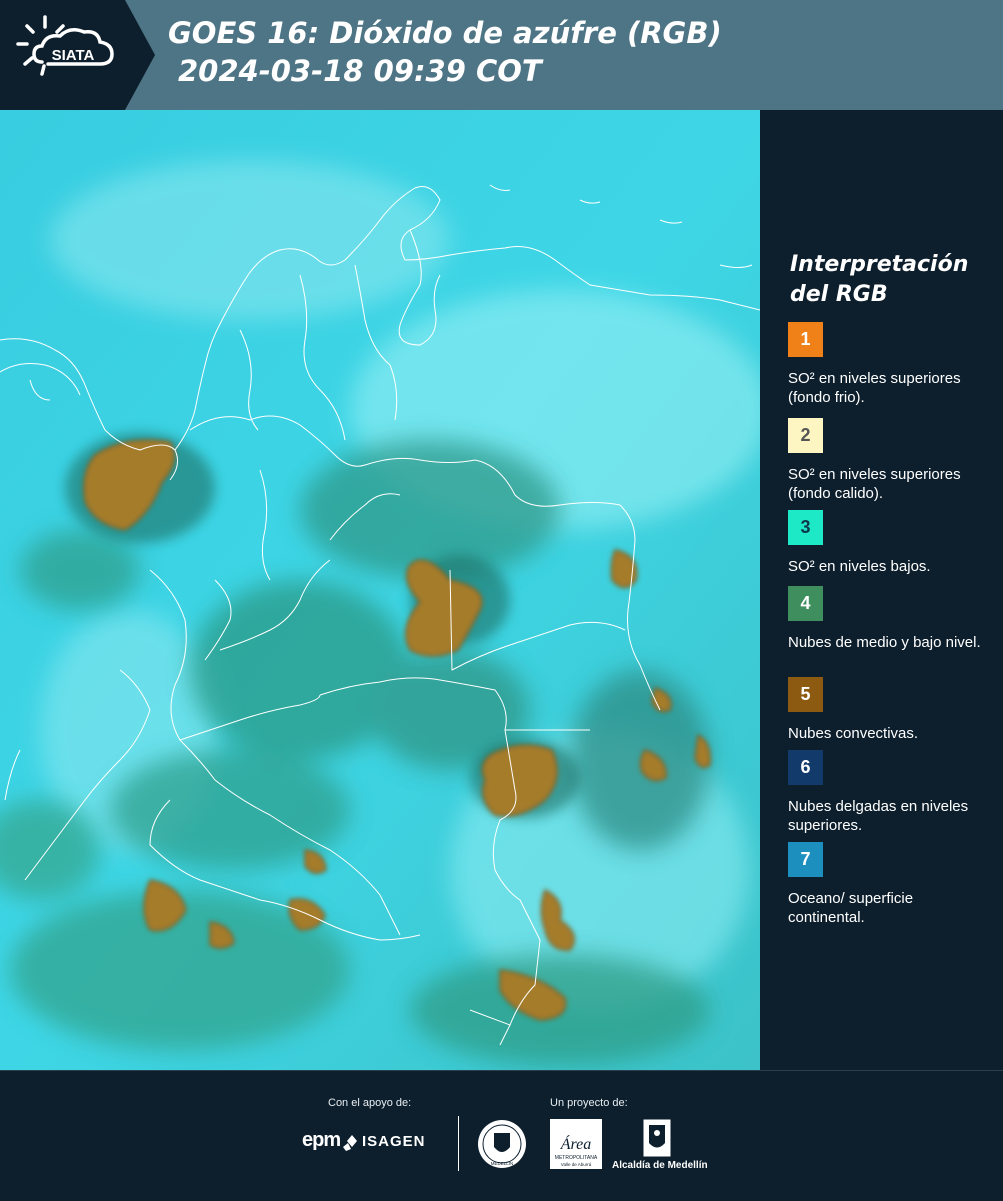 The height and width of the screenshot is (1201, 1003). What do you see at coordinates (890, 710) in the screenshot?
I see `legend-item-5: 5 Nubes convectivas.` at bounding box center [890, 710].